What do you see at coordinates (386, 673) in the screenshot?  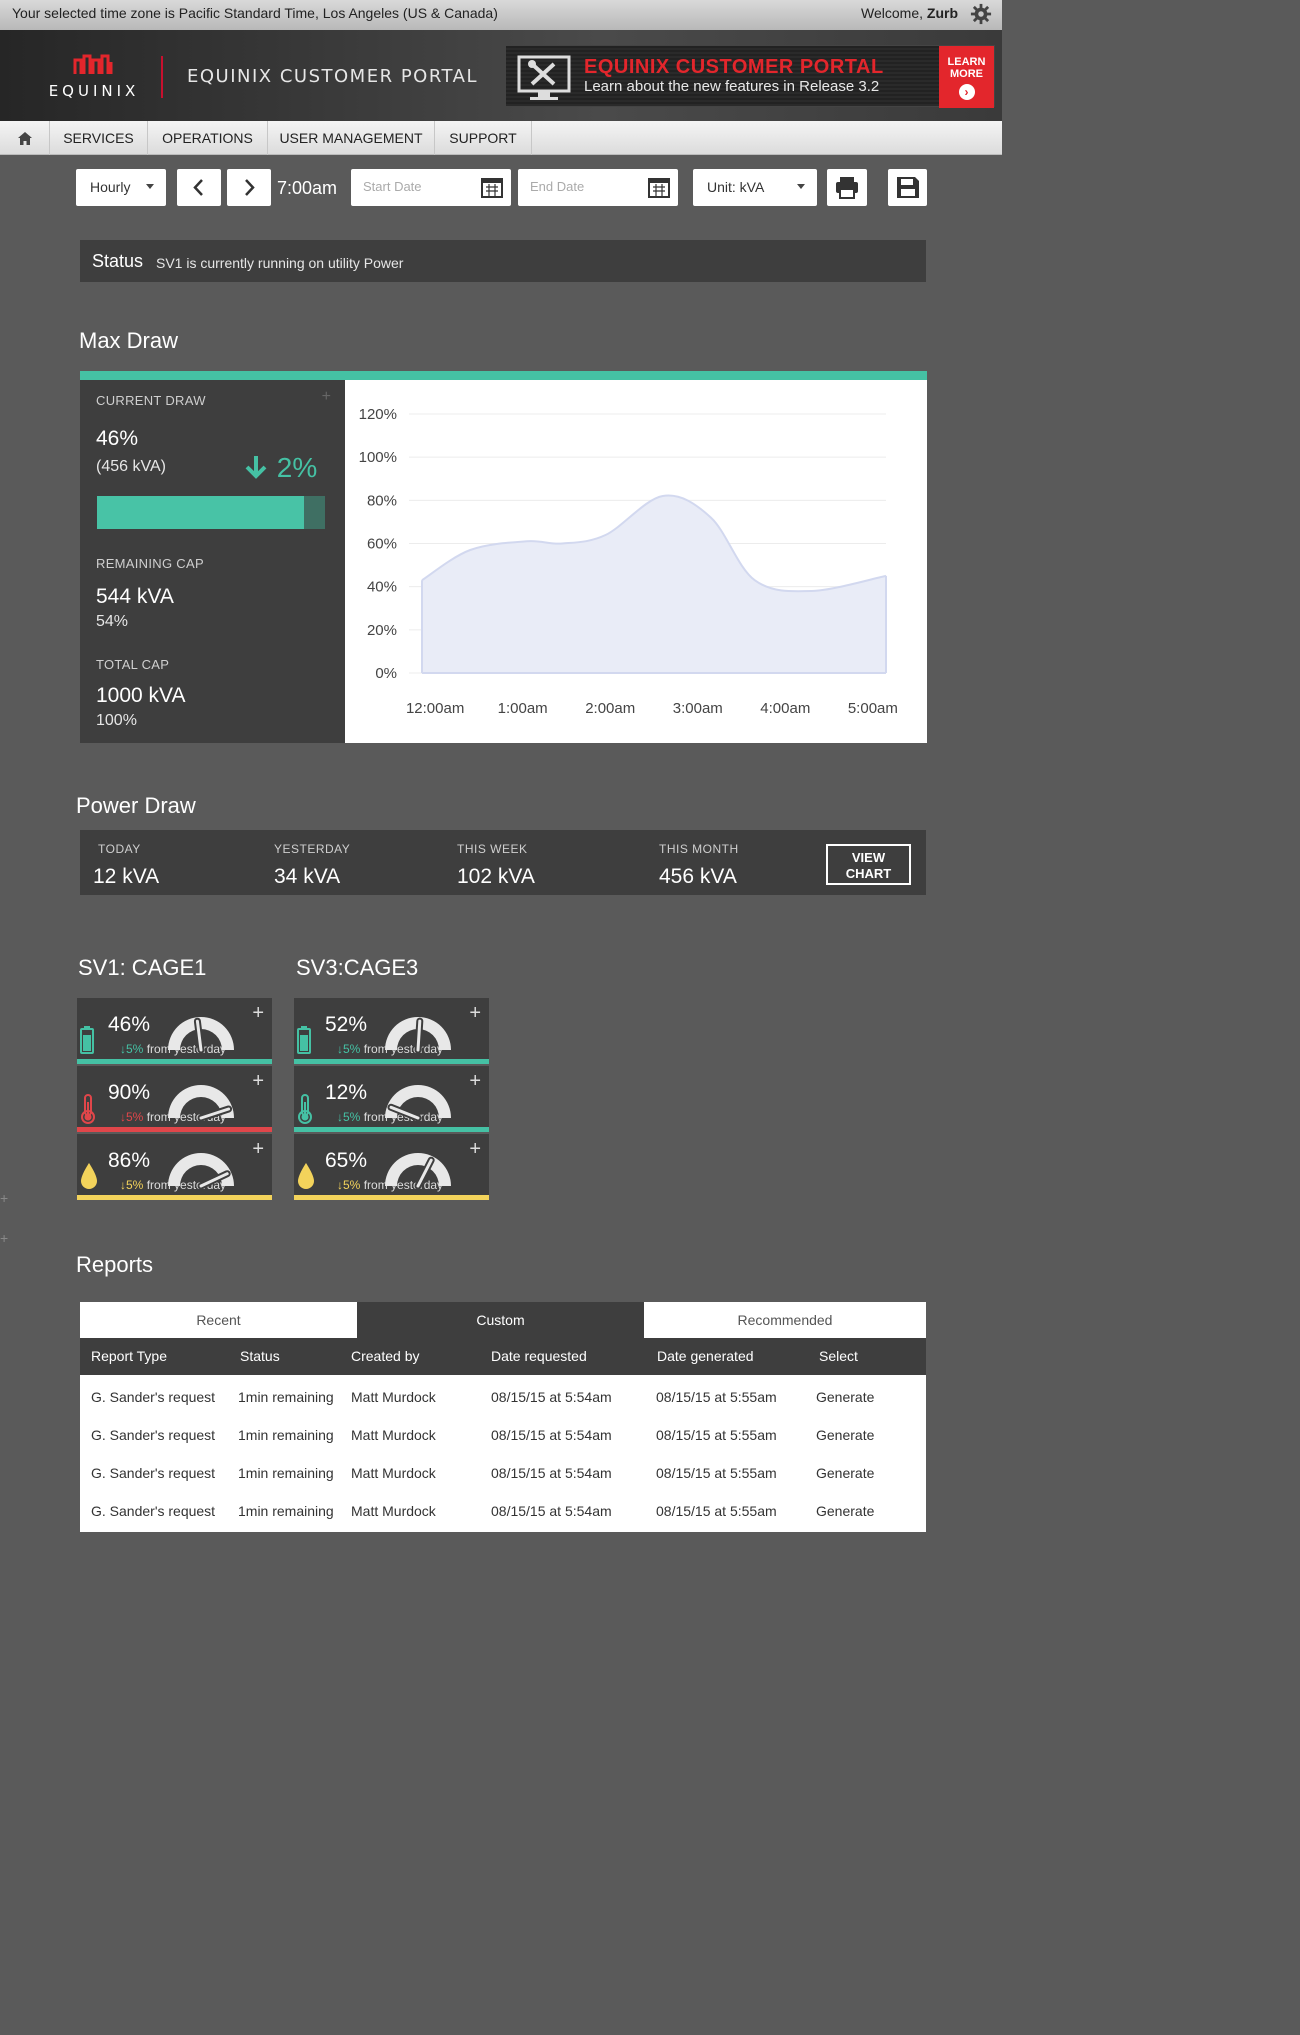 I see `y-tick-label: 0%` at bounding box center [386, 673].